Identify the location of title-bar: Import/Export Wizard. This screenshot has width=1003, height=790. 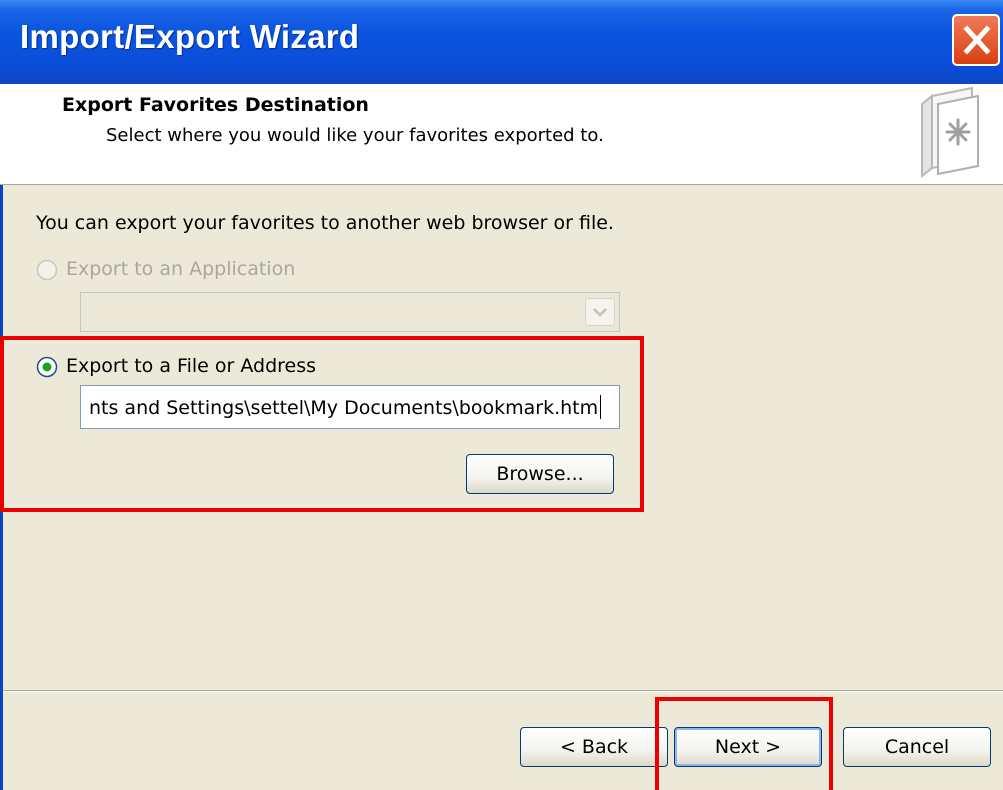
(501, 42).